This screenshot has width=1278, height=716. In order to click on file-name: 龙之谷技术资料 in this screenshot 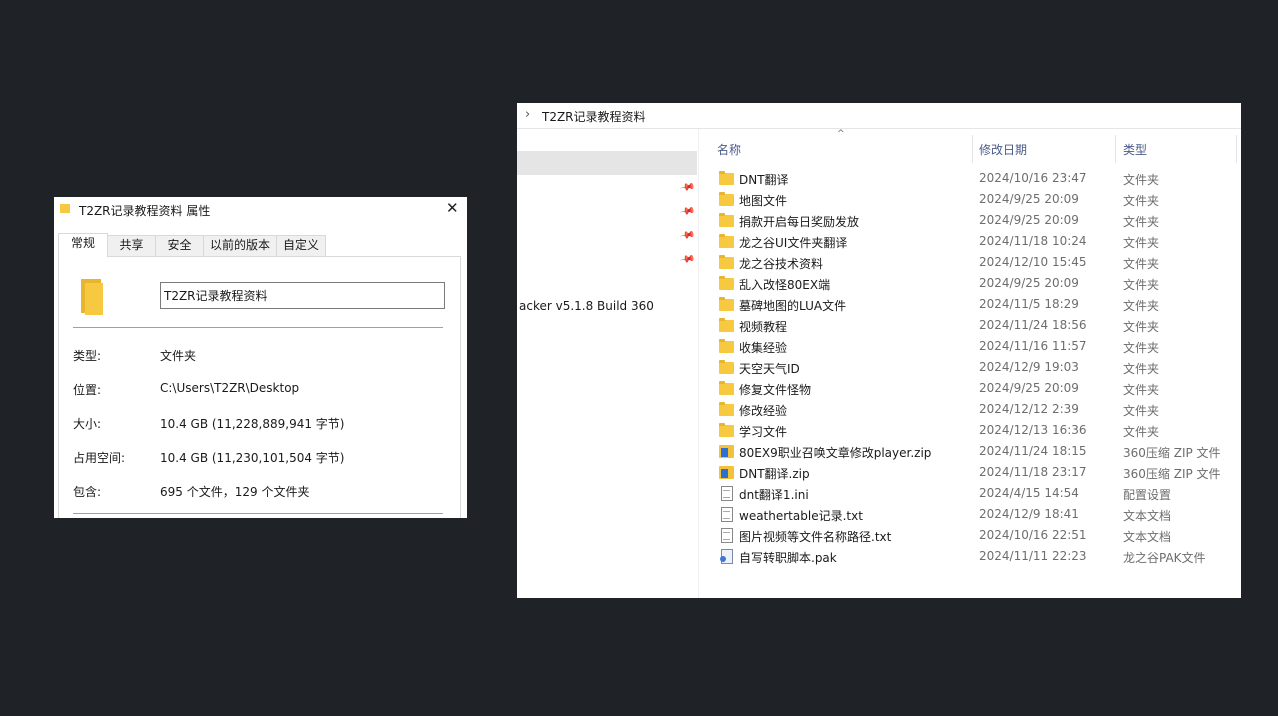, I will do `click(781, 264)`.